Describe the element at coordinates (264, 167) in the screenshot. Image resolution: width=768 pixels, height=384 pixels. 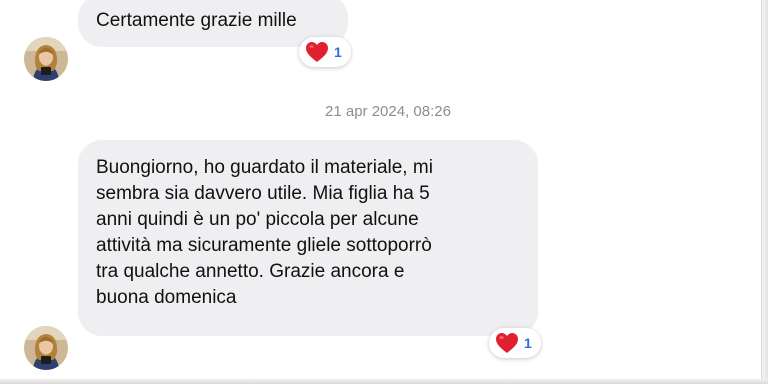
I see `message-line: Buongiorno, ho guardato il materiale, mi` at that location.